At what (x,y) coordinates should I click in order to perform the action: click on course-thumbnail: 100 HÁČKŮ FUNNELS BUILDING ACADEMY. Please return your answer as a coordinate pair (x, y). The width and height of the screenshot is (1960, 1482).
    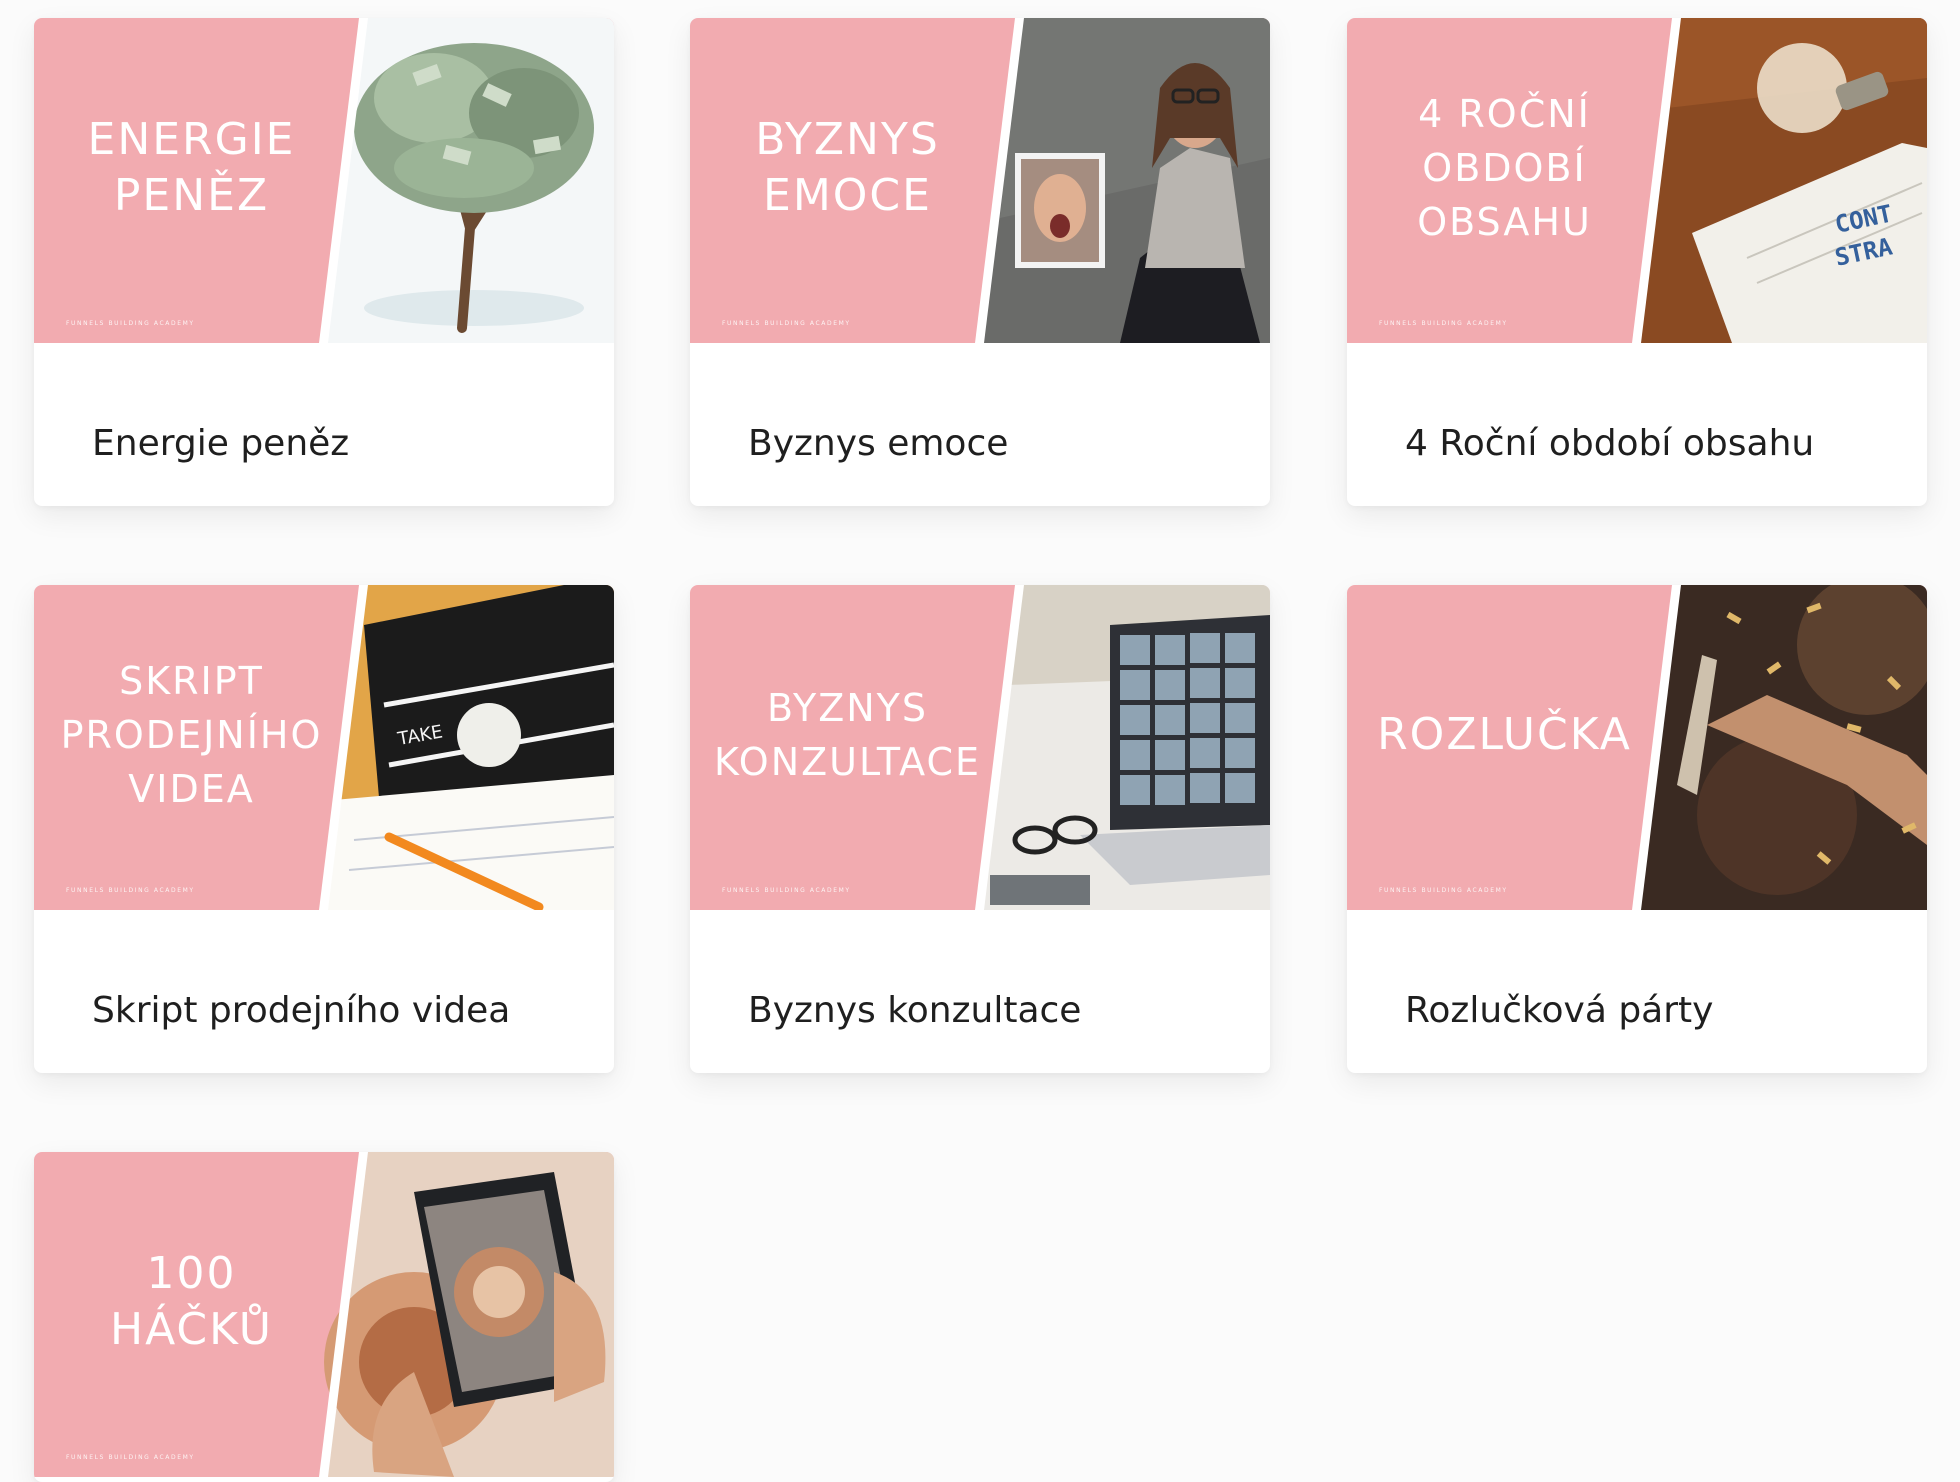
    Looking at the image, I should click on (324, 1314).